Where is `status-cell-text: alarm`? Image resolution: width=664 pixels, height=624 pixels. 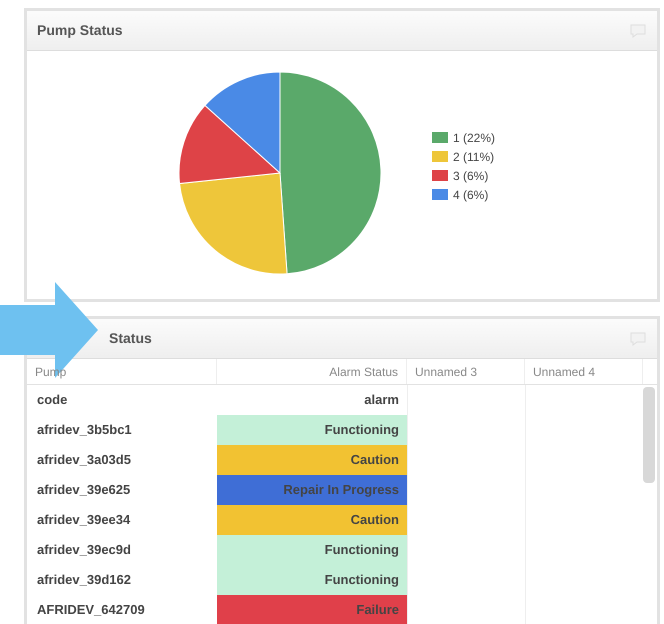
status-cell-text: alarm is located at coordinates (381, 400).